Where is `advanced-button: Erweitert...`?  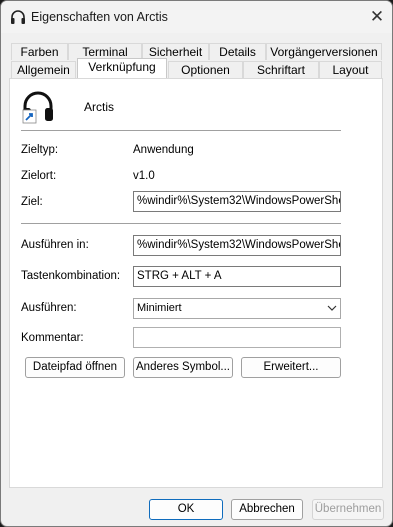
advanced-button: Erweitert... is located at coordinates (291, 367).